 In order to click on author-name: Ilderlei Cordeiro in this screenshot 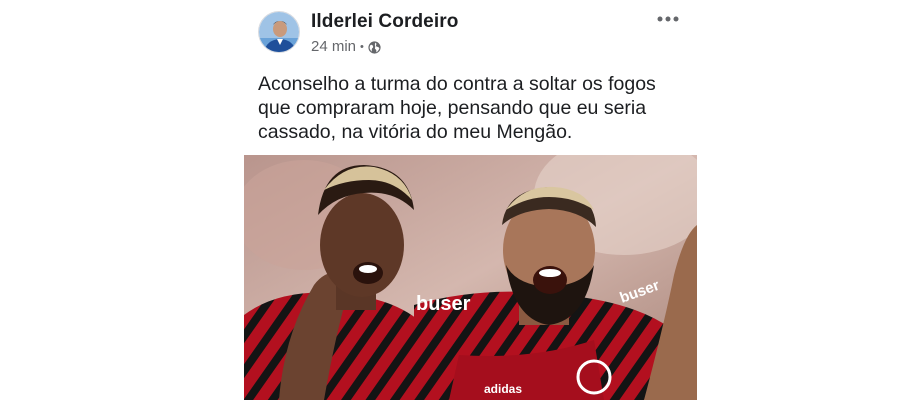, I will do `click(384, 22)`.